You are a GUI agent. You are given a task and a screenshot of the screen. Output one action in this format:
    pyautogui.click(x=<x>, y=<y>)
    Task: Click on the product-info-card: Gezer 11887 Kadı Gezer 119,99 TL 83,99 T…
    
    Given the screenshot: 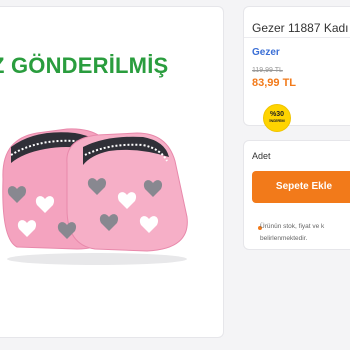 What is the action you would take?
    pyautogui.click(x=296, y=66)
    